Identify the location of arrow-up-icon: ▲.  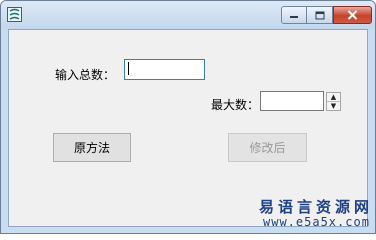
(333, 97).